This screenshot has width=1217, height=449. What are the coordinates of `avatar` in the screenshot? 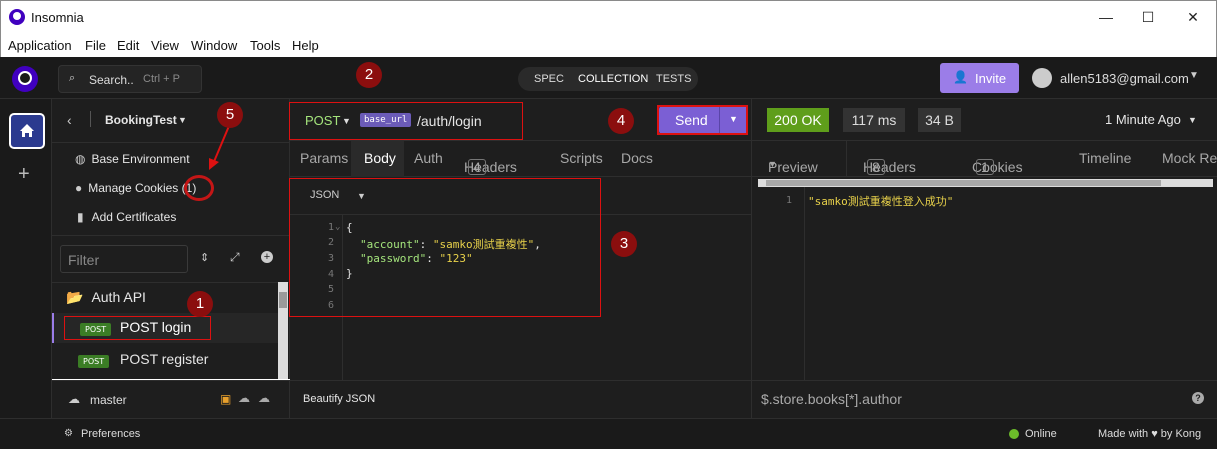 It's located at (1042, 78).